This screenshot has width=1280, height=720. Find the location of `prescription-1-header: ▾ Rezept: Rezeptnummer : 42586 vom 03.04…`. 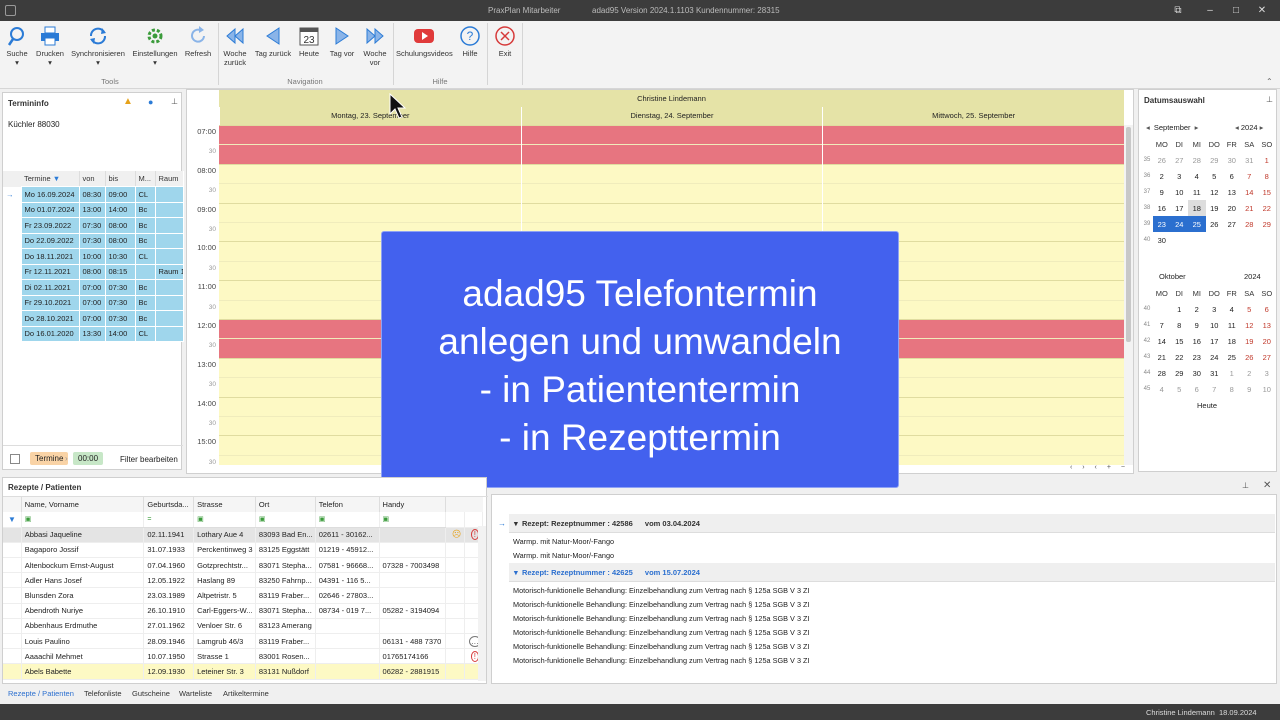

prescription-1-header: ▾ Rezept: Rezeptnummer : 42586 vom 03.04… is located at coordinates (607, 523).